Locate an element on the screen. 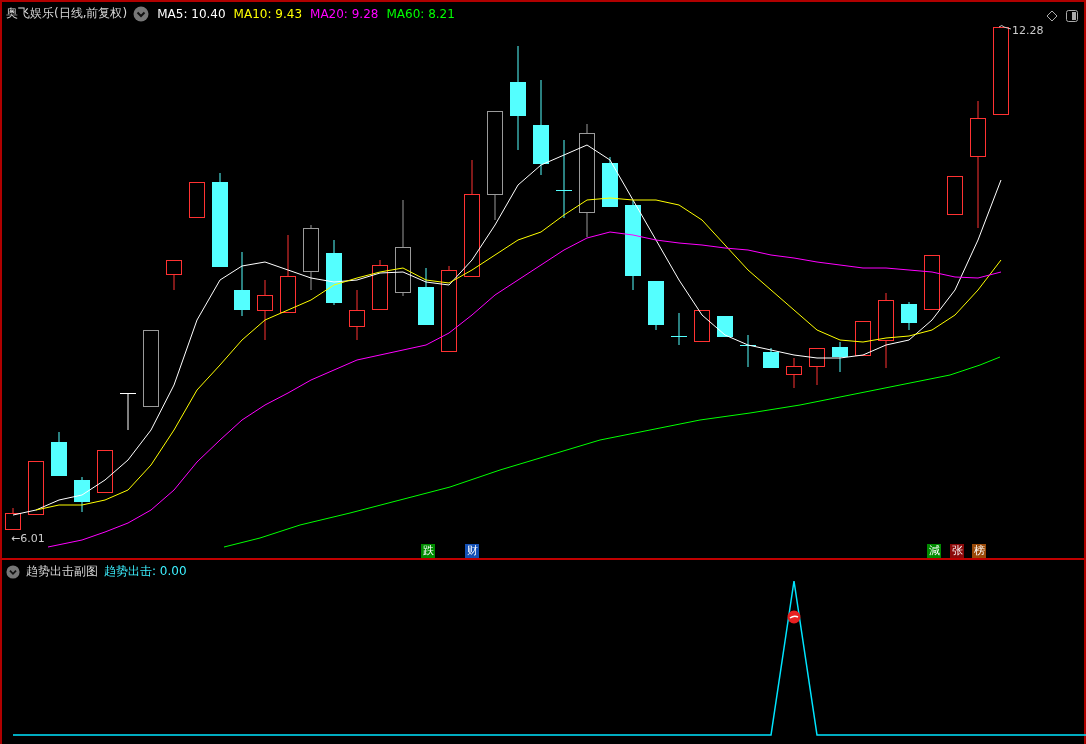  moving-average-value: MA10: 9.43 is located at coordinates (268, 13).